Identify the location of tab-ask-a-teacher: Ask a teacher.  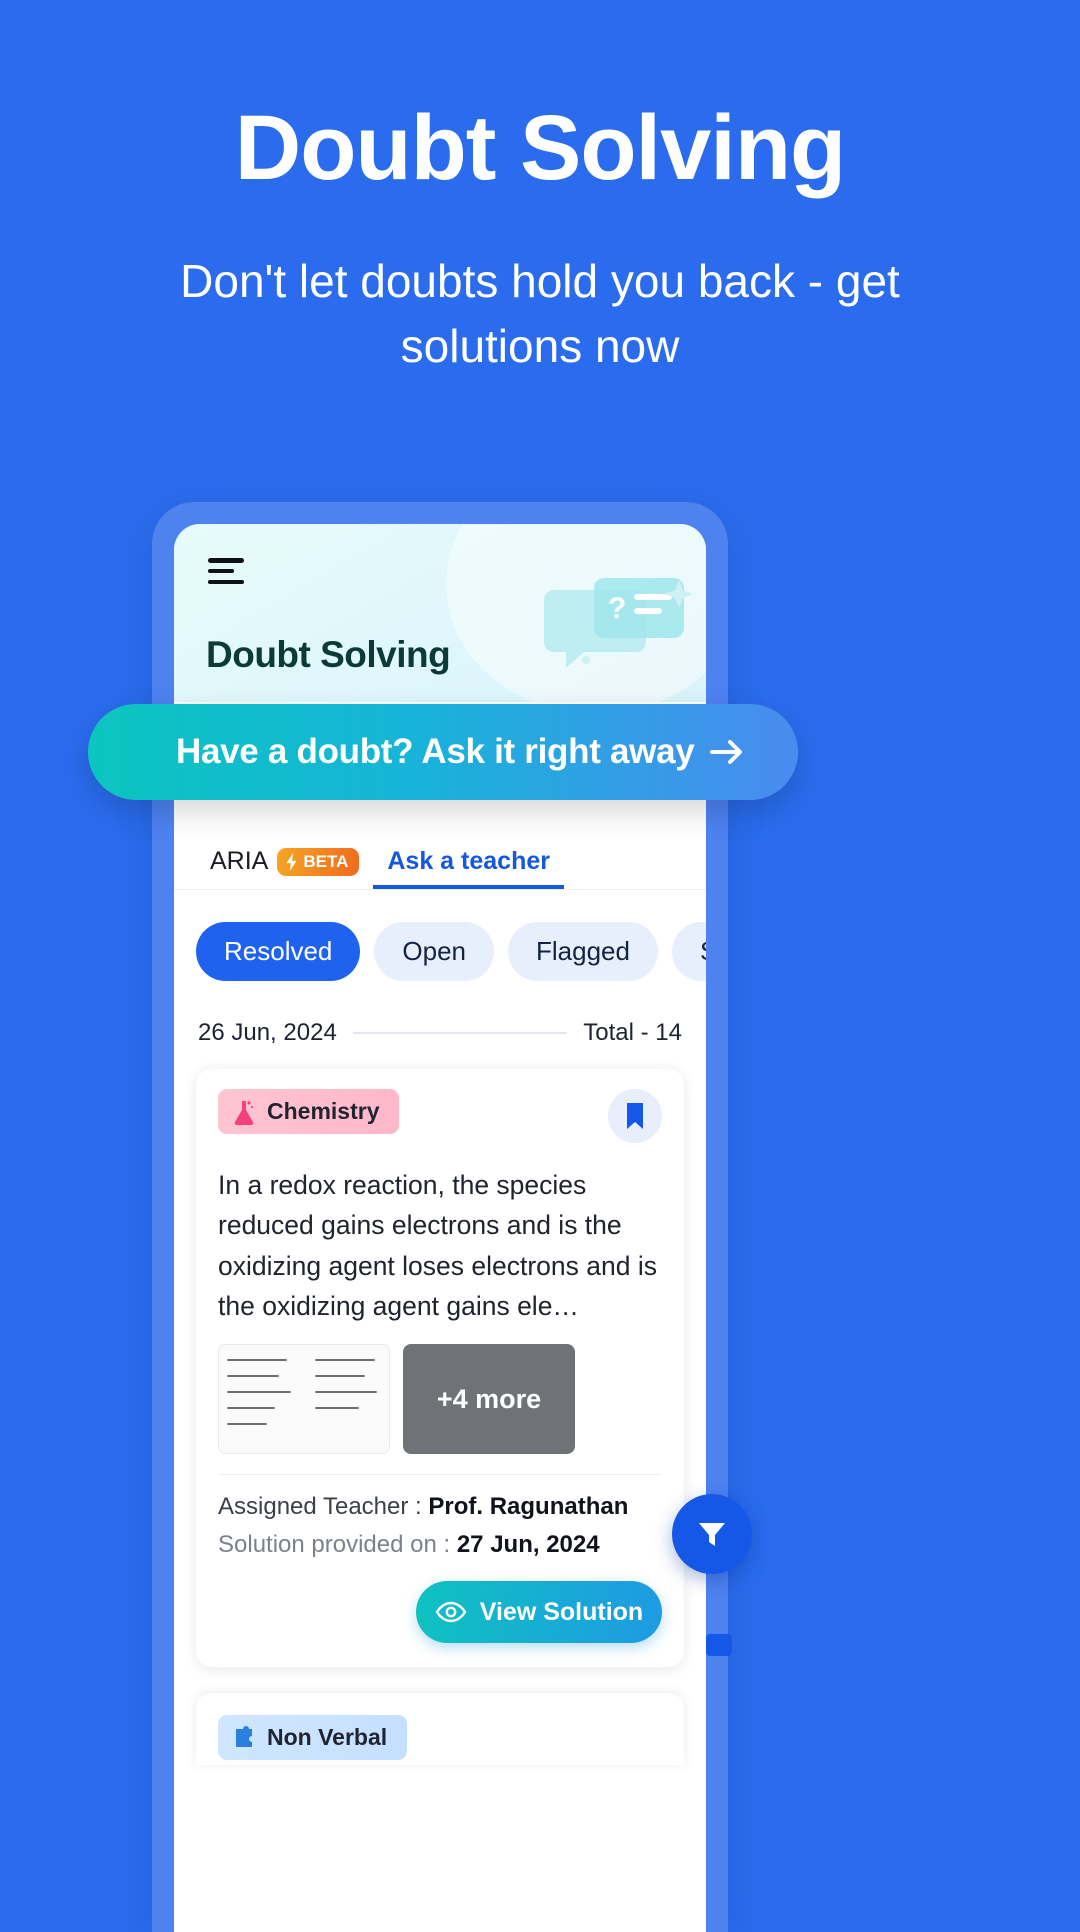
(468, 868).